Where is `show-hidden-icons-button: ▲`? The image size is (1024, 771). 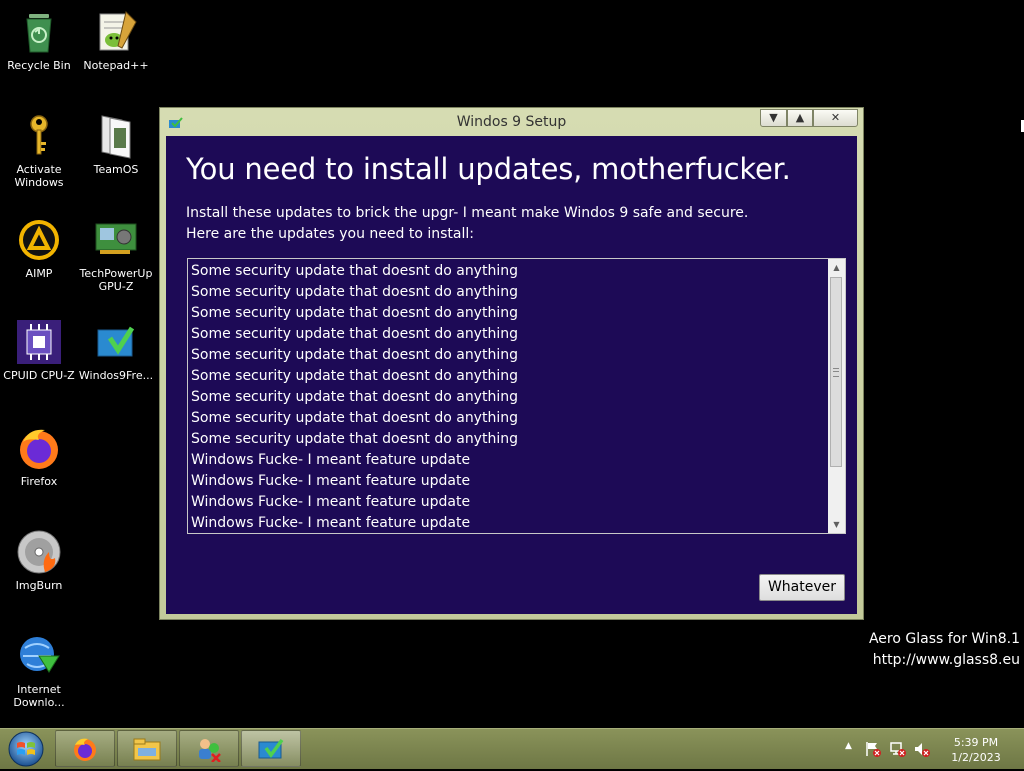
show-hidden-icons-button: ▲ is located at coordinates (848, 746).